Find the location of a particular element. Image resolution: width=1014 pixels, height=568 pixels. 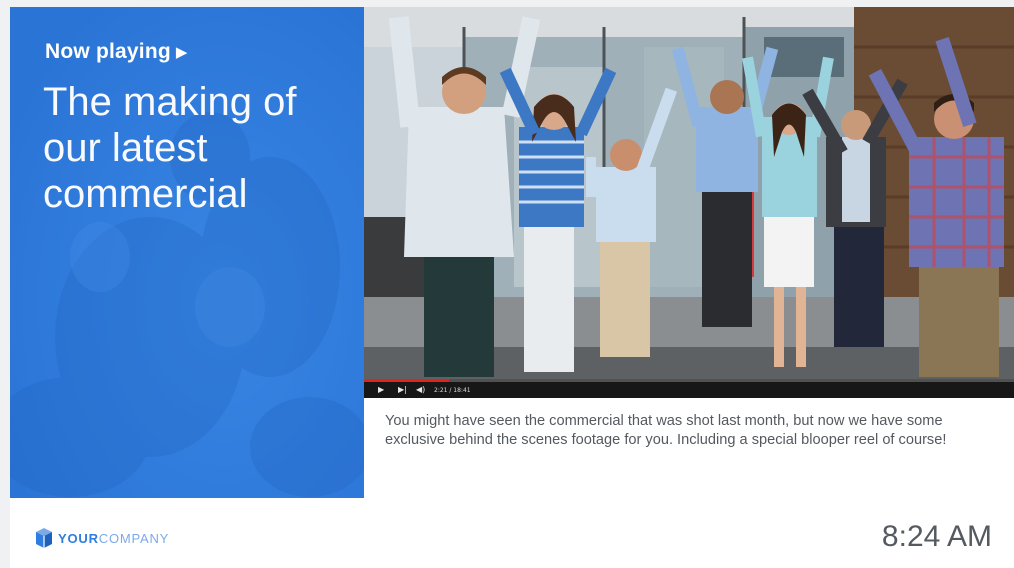

progress-bar is located at coordinates (689, 380).